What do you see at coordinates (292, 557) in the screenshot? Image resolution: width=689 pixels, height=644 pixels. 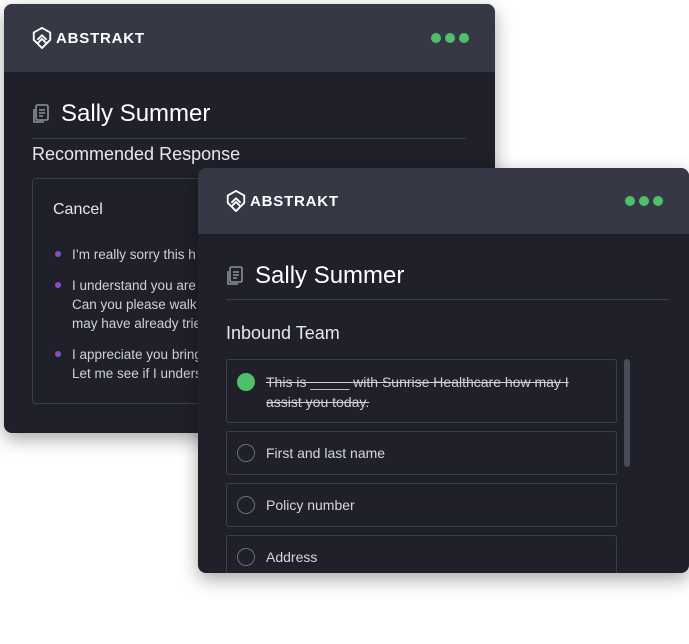 I see `checklist-item-label: Address` at bounding box center [292, 557].